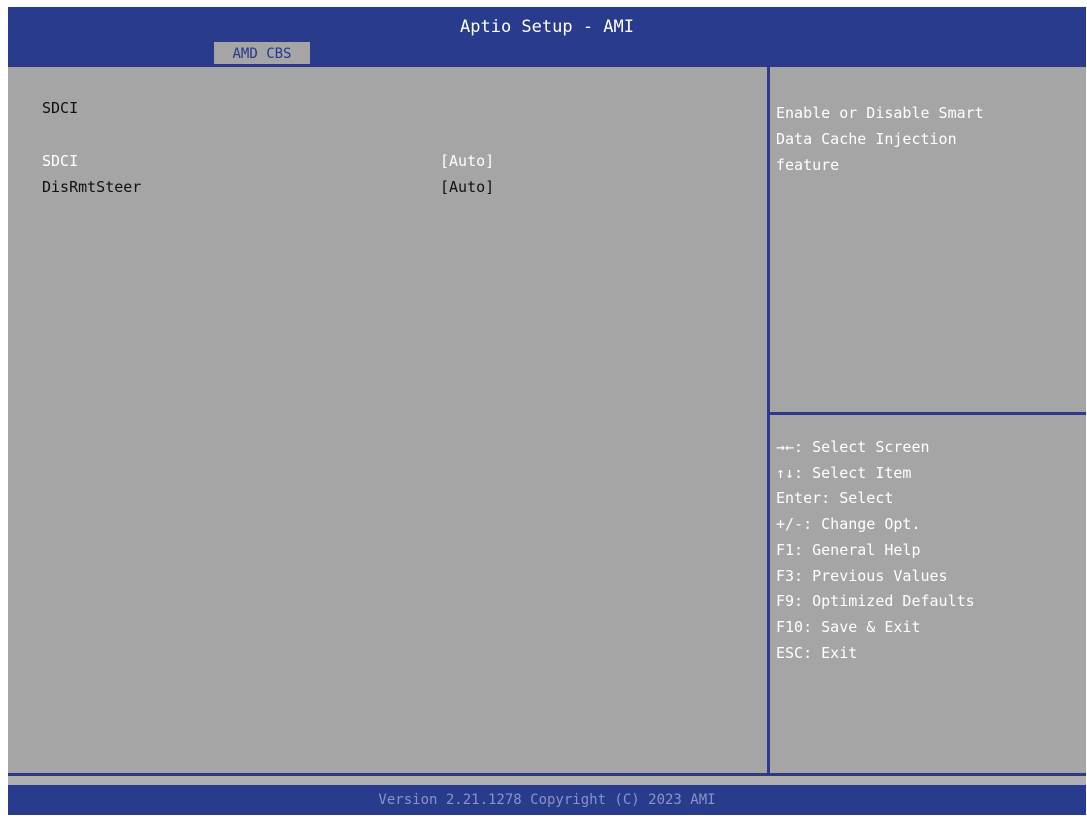 The width and height of the screenshot is (1087, 818). Describe the element at coordinates (848, 626) in the screenshot. I see `key-save-exit: F10: Save & Exit` at that location.